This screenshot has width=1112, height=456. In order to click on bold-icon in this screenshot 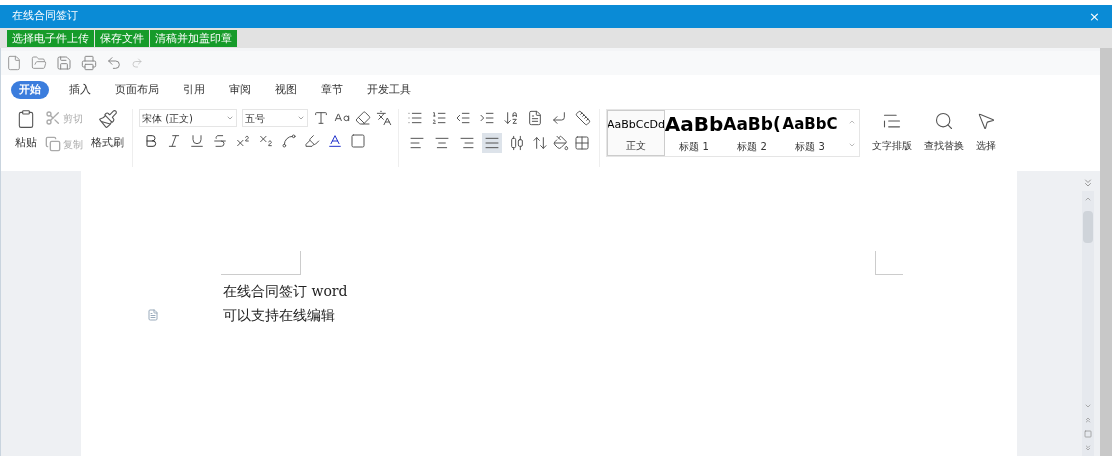, I will do `click(151, 141)`.